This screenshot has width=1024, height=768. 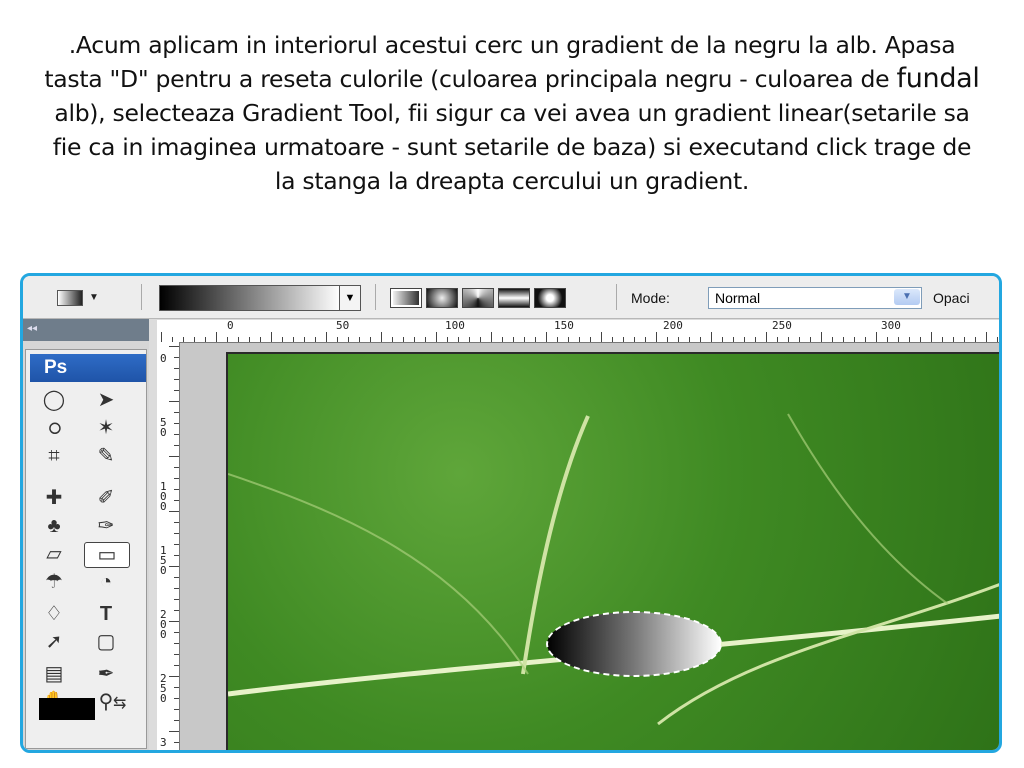 I want to click on angle-gradient-button, so click(x=478, y=298).